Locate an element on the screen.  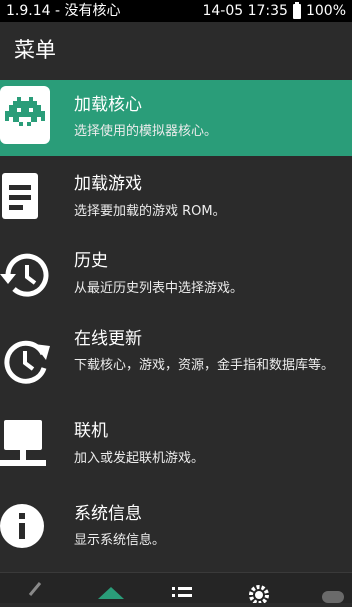
gamepad-icon is located at coordinates (333, 590).